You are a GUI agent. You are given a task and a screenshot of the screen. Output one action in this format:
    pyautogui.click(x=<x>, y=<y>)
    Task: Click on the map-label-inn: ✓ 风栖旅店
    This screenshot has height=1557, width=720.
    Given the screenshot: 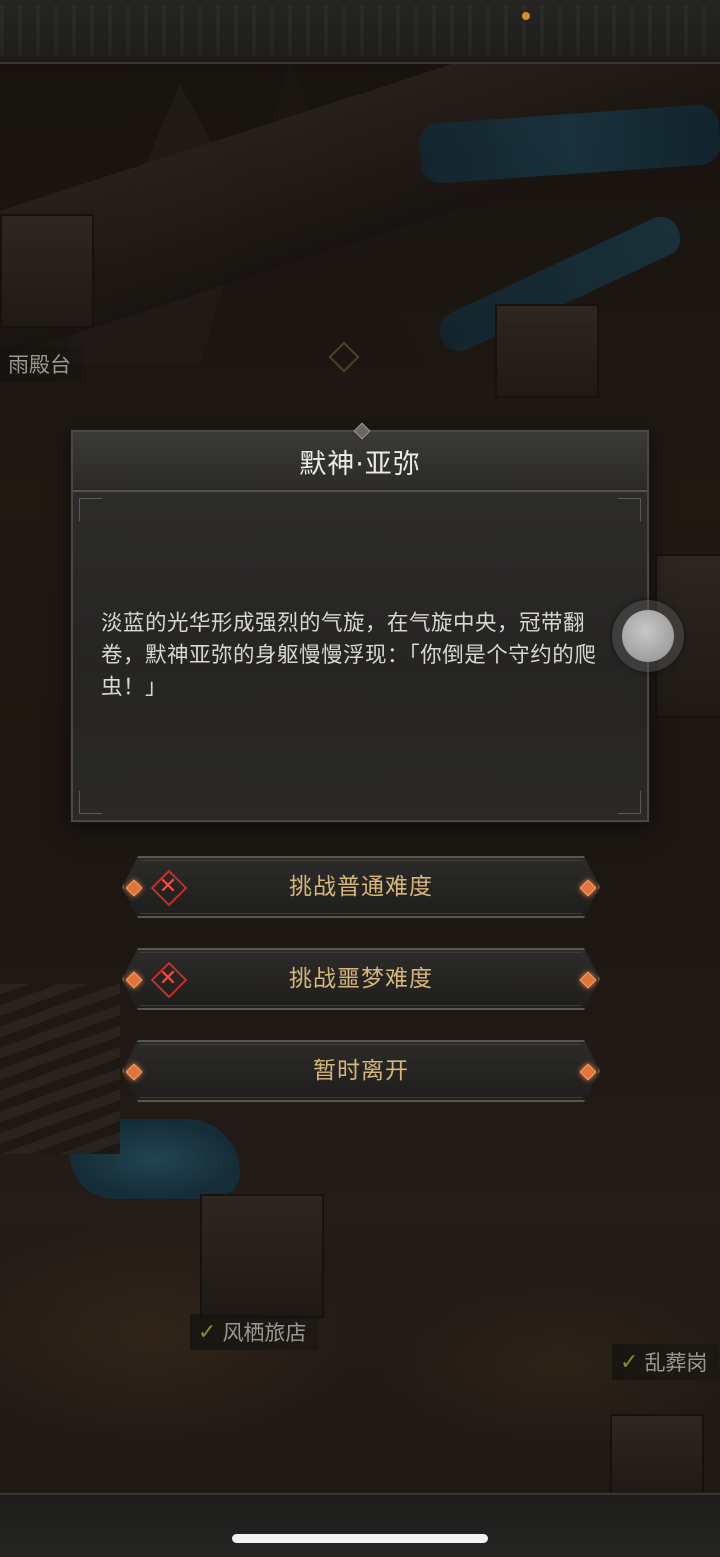 What is the action you would take?
    pyautogui.click(x=254, y=1332)
    